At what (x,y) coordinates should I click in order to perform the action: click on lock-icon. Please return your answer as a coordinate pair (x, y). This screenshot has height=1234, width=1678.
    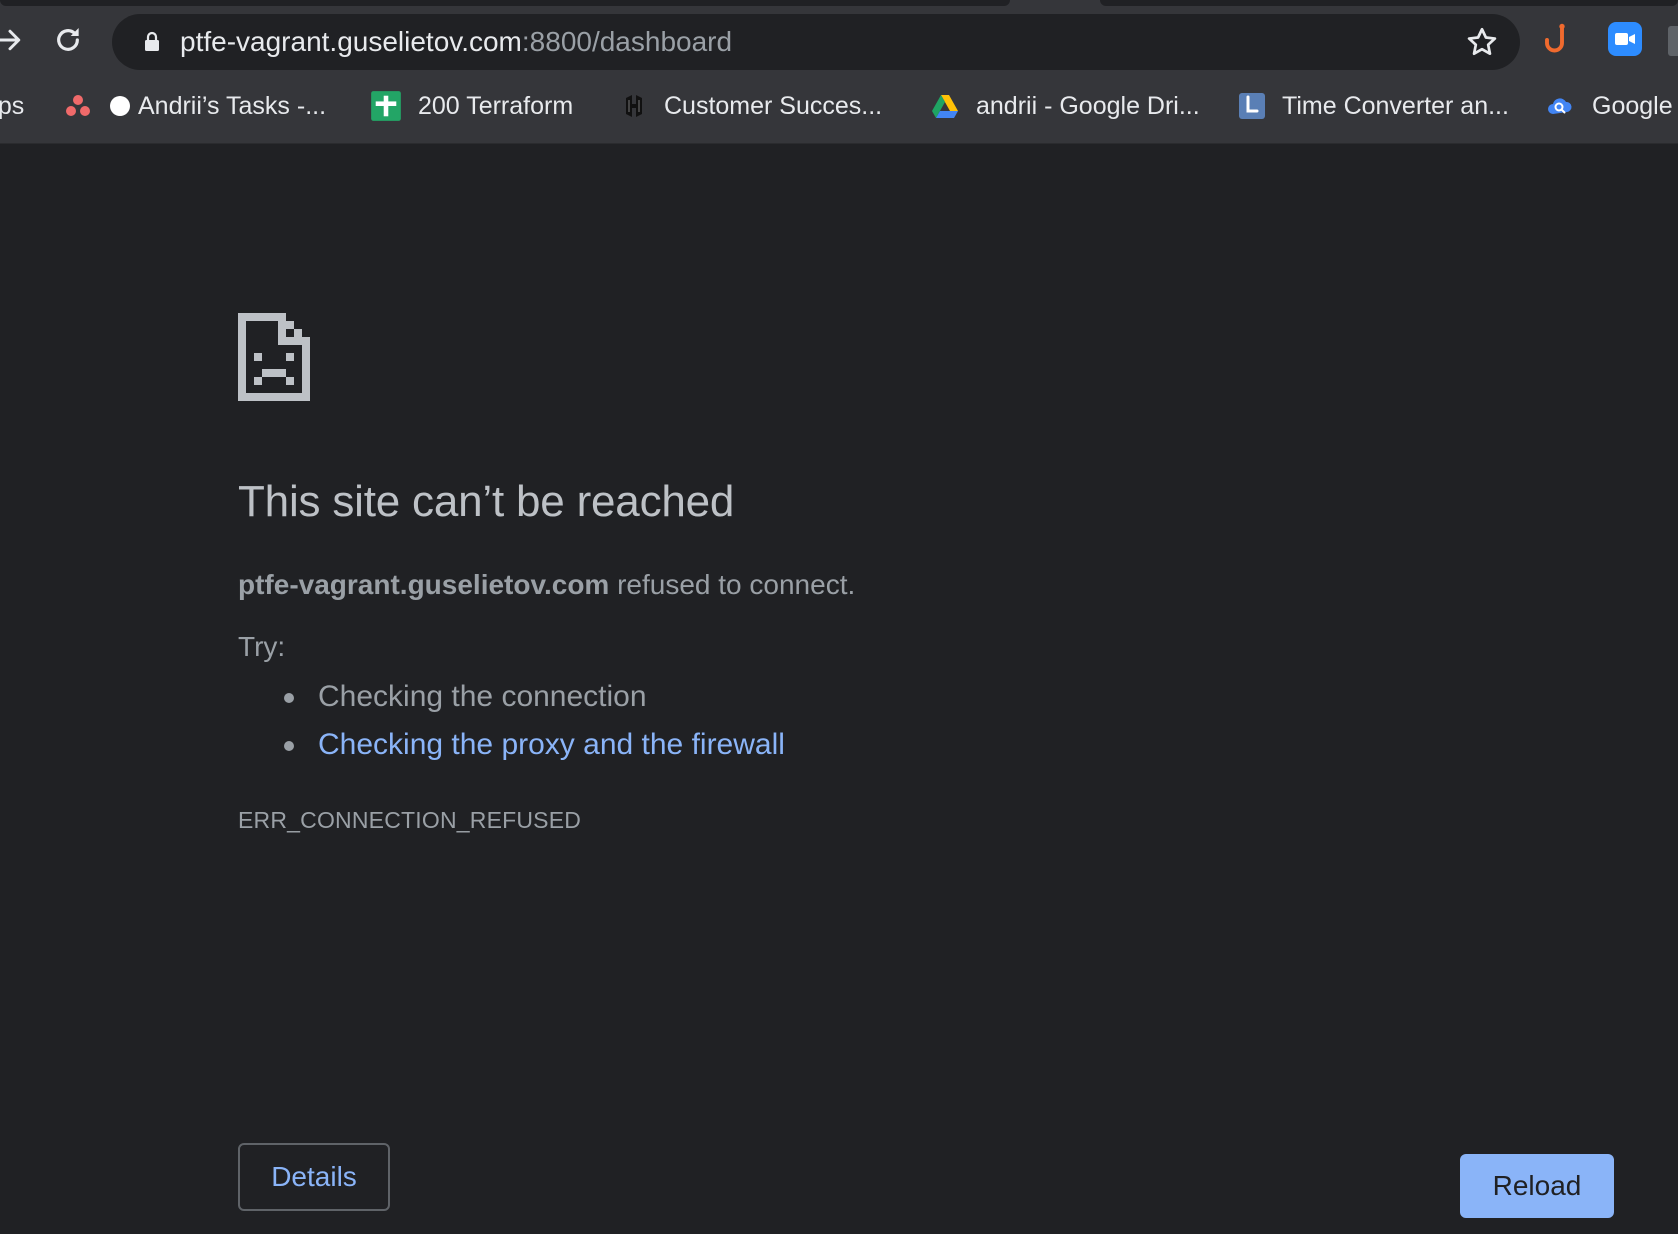
    Looking at the image, I should click on (152, 41).